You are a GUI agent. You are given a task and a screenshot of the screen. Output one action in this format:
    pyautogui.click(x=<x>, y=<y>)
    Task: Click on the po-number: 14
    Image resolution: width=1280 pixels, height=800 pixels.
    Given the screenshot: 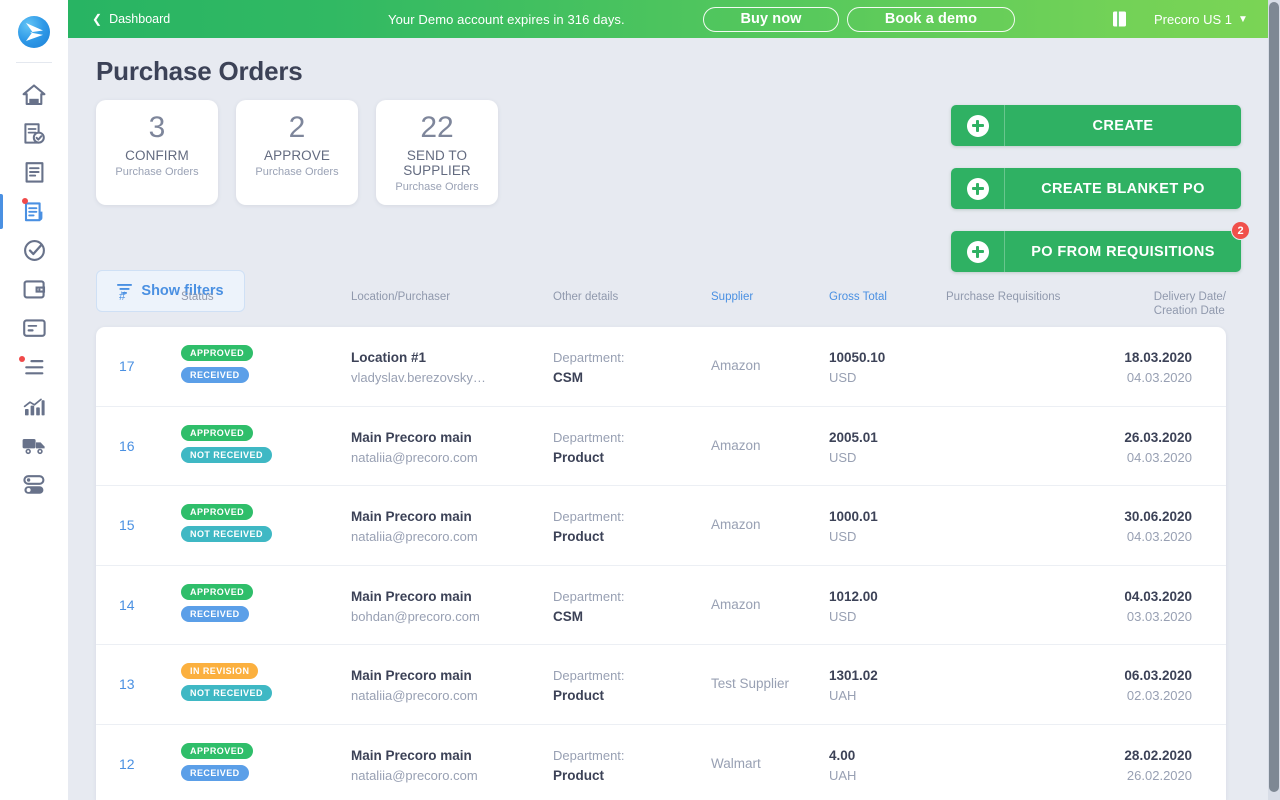 What is the action you would take?
    pyautogui.click(x=127, y=605)
    